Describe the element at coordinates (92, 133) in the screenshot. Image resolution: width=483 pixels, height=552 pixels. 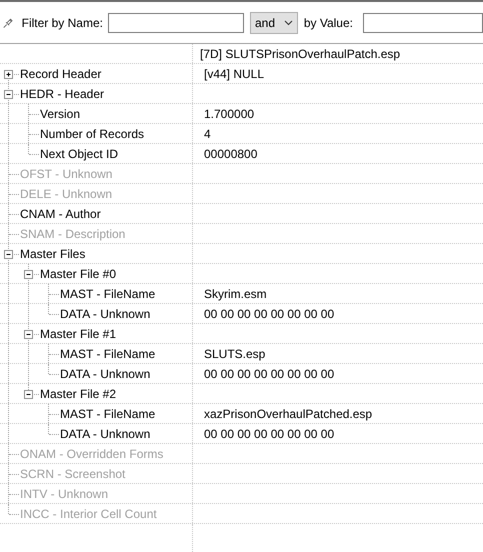
I see `tree-item: Number of Records` at that location.